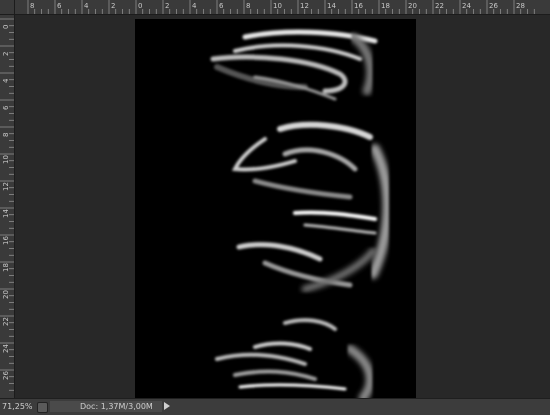 This screenshot has height=415, width=550. I want to click on status-bar: 71,25% Doc: 1,37M/3,00M, so click(275, 406).